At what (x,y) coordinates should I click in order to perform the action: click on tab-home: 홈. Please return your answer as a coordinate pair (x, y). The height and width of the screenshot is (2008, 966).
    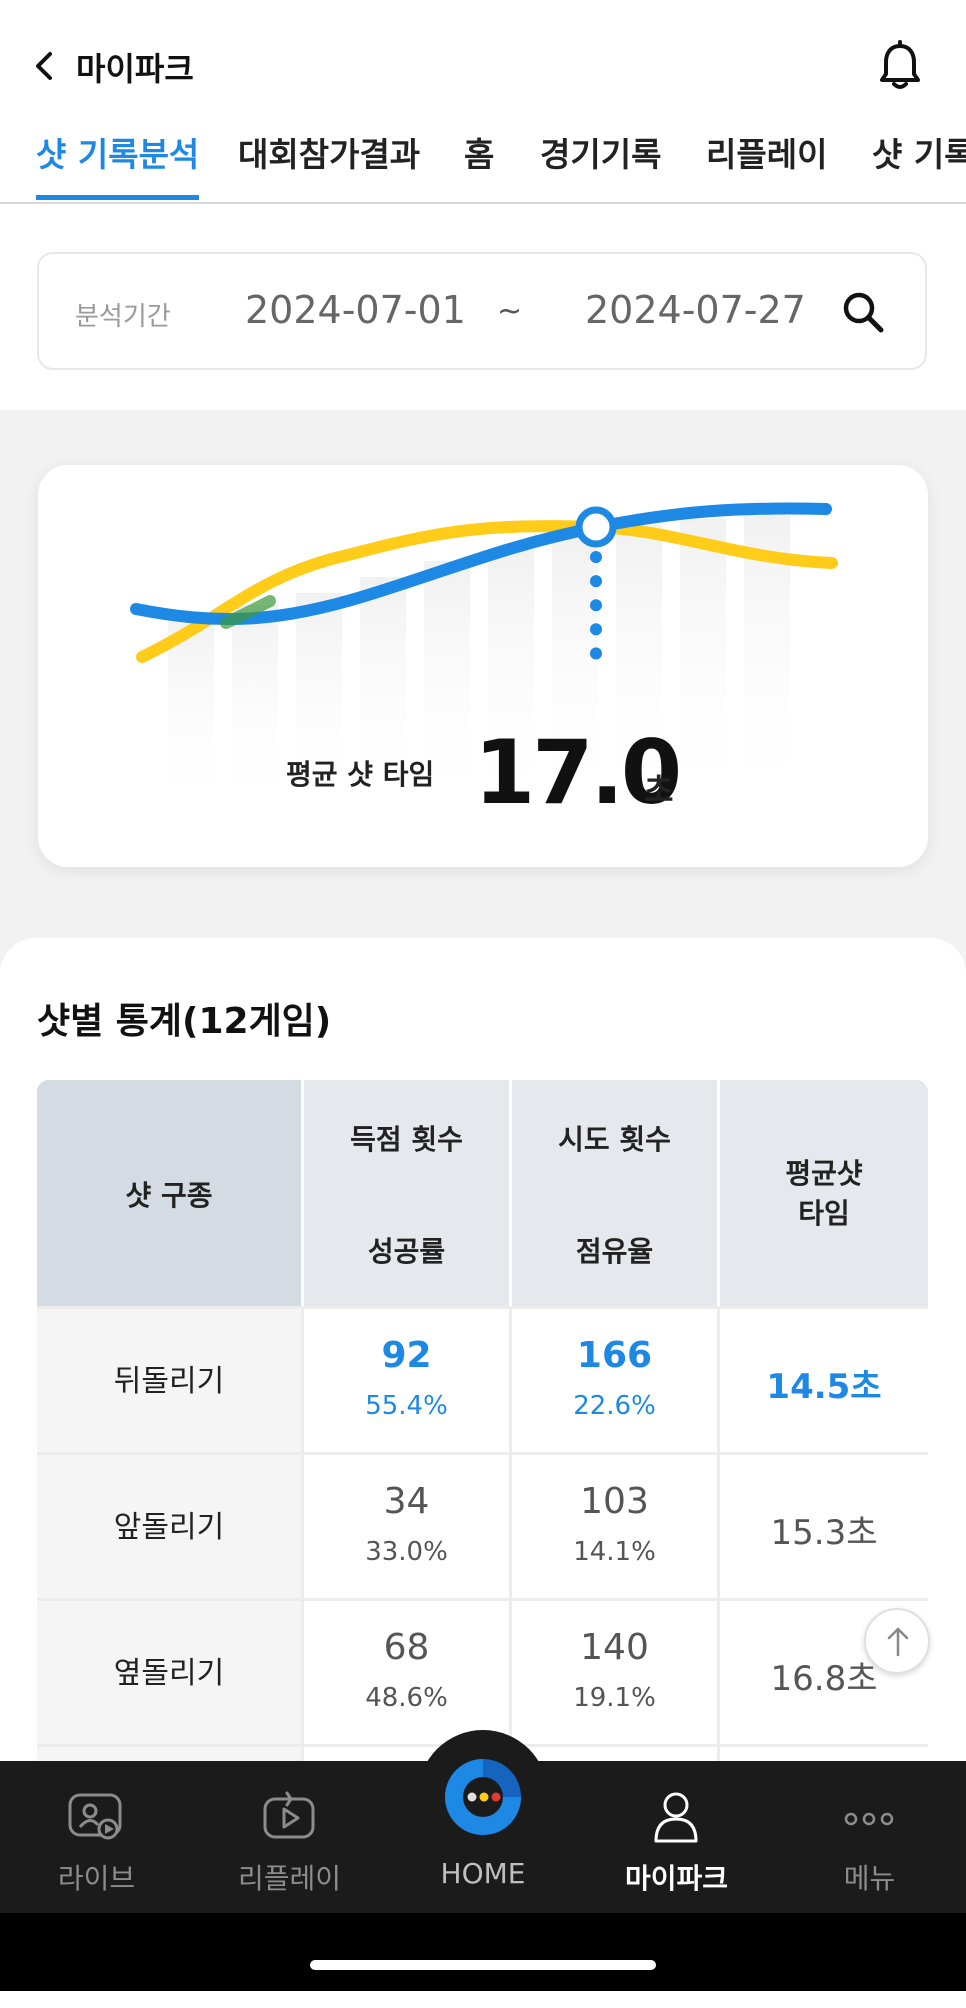
    Looking at the image, I should click on (479, 164).